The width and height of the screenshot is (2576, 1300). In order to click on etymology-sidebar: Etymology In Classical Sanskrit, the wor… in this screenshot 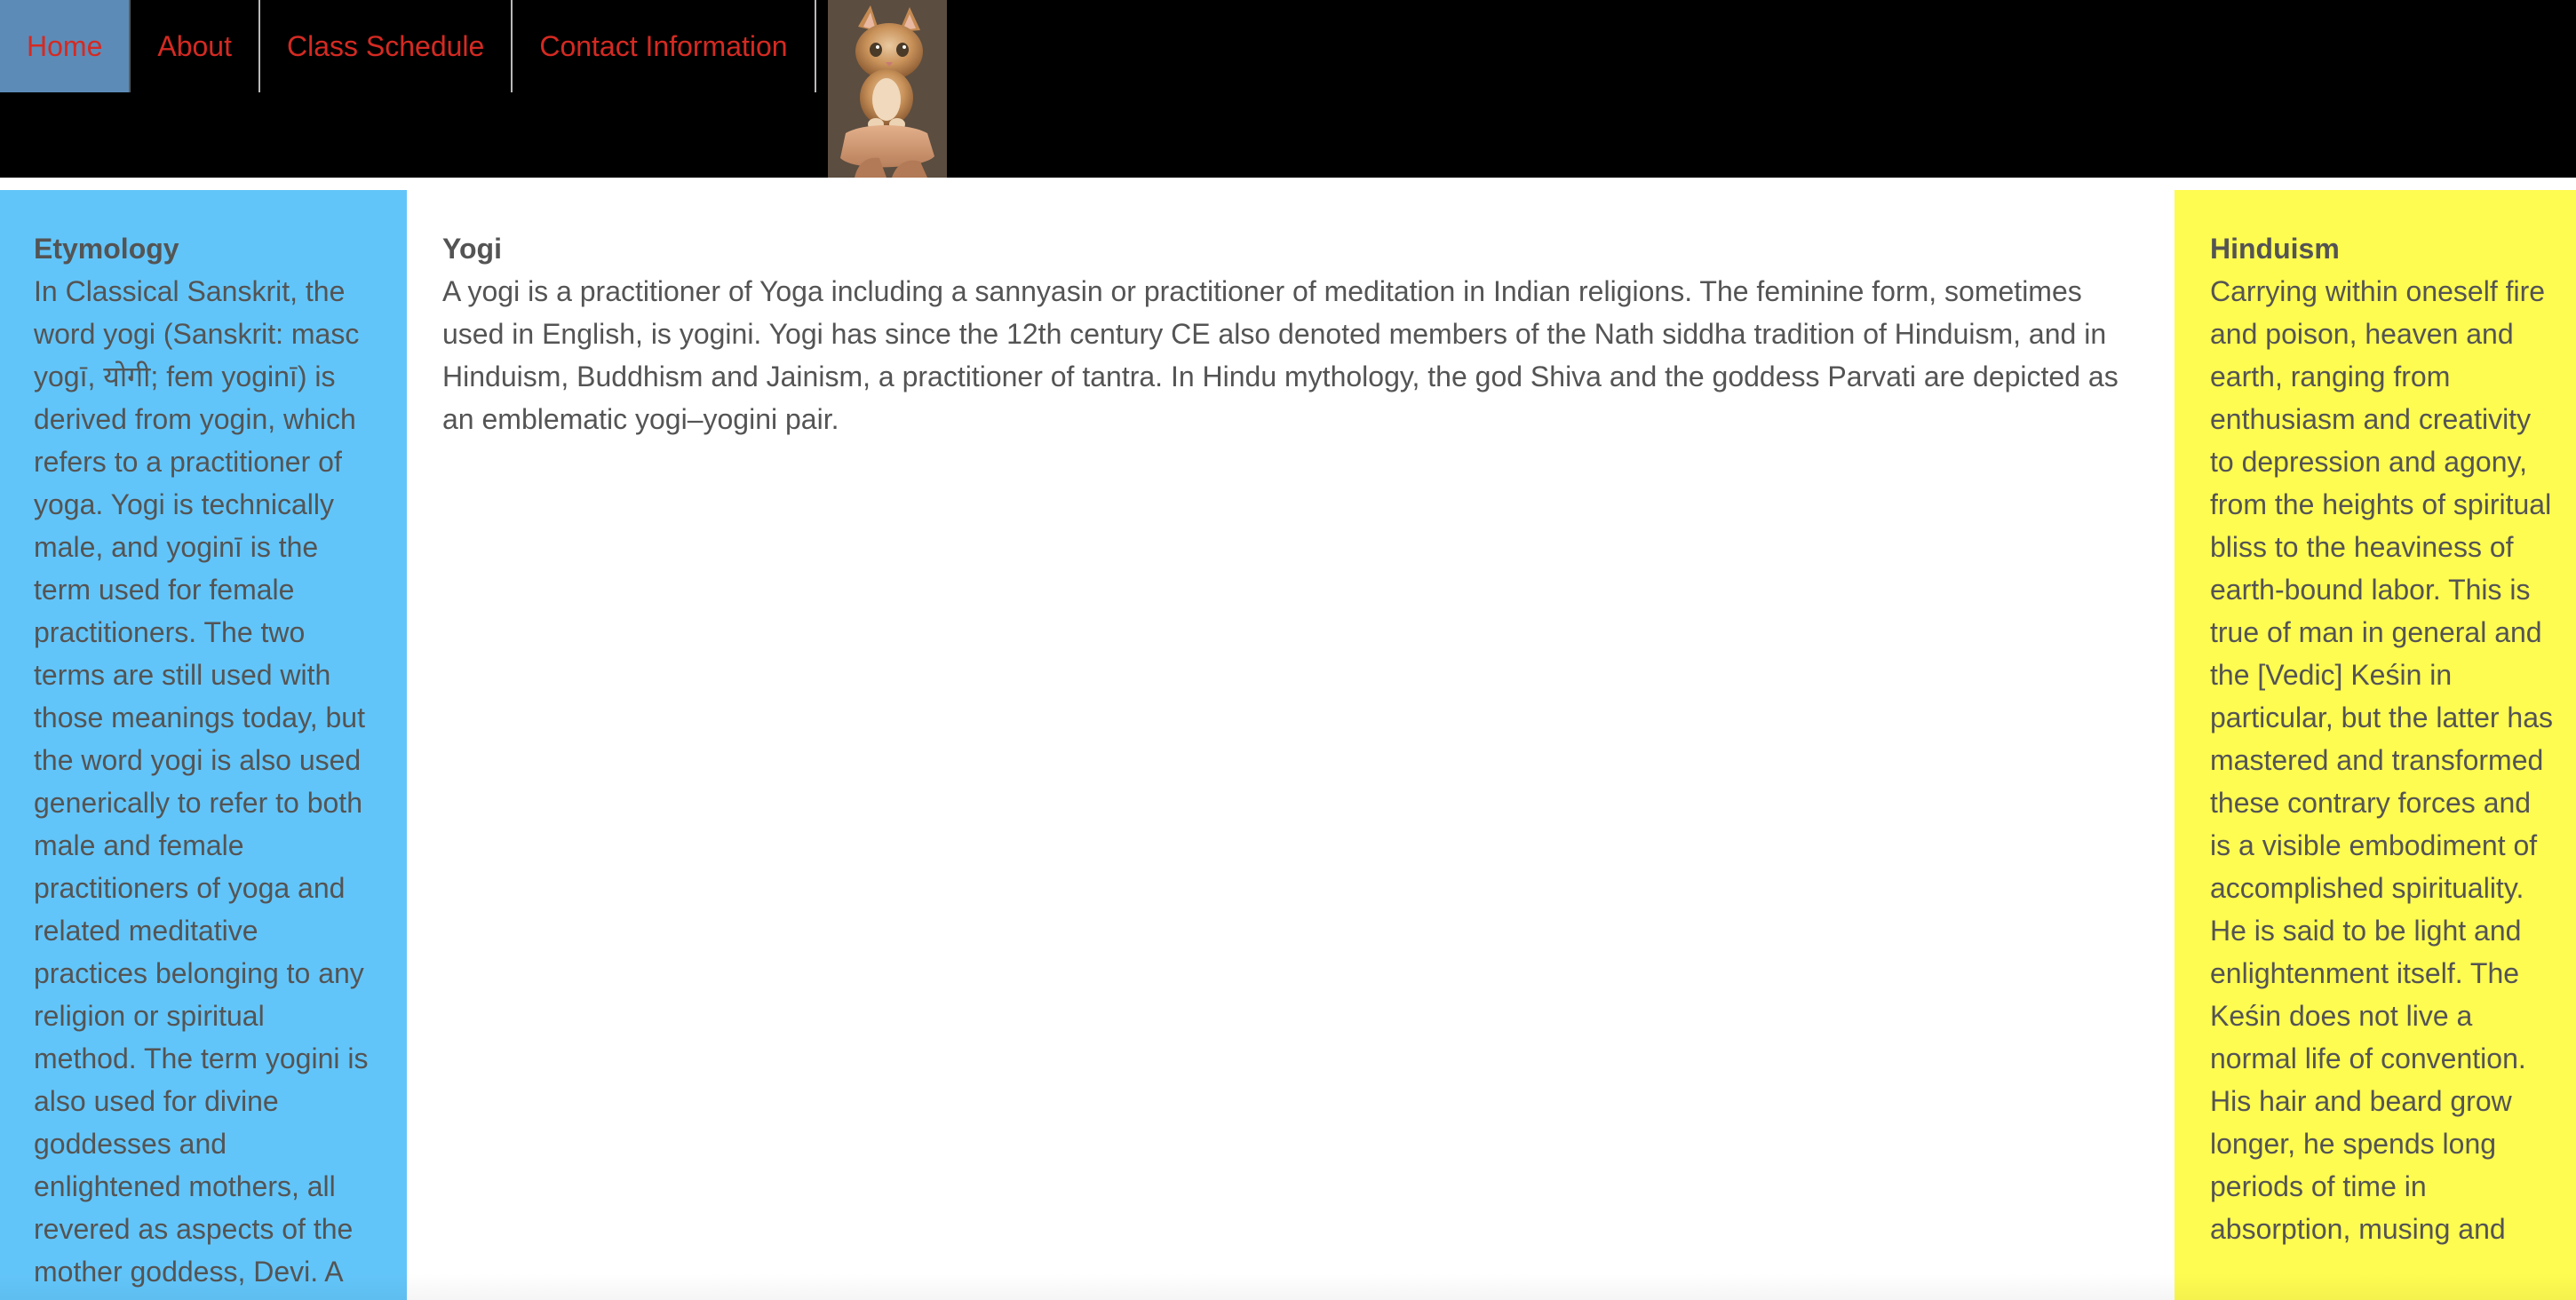, I will do `click(203, 745)`.